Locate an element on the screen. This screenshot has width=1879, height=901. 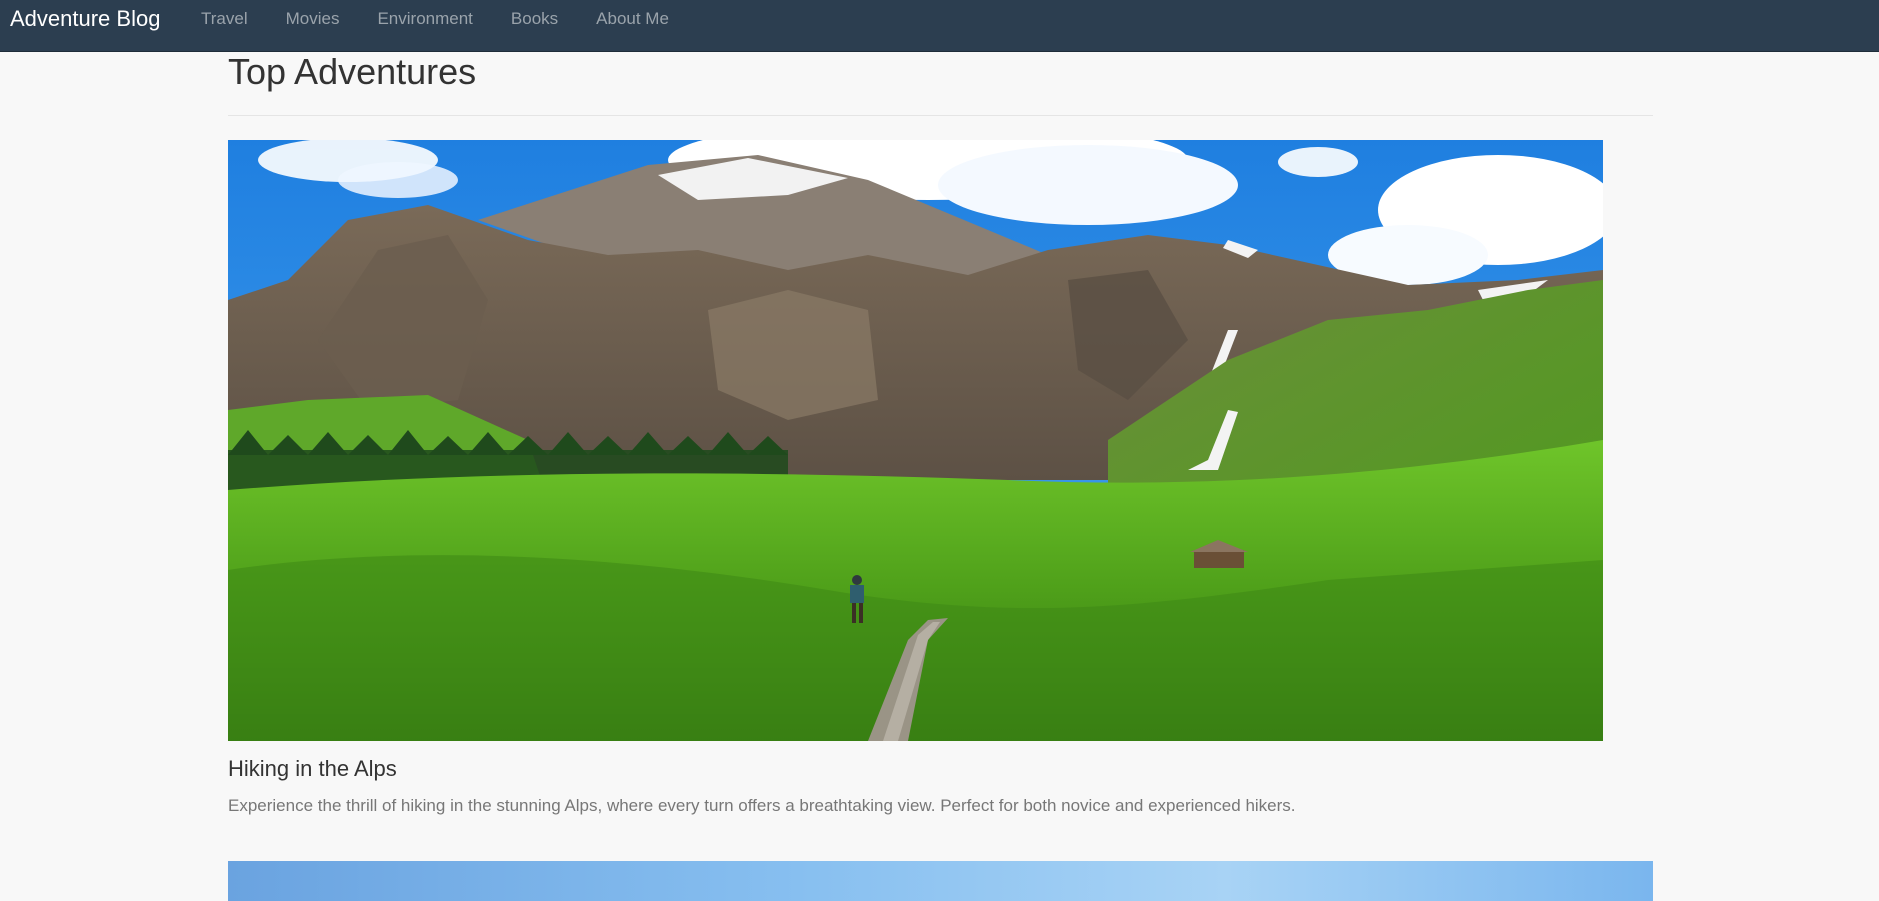
page-title: Top Adventures is located at coordinates (352, 71).